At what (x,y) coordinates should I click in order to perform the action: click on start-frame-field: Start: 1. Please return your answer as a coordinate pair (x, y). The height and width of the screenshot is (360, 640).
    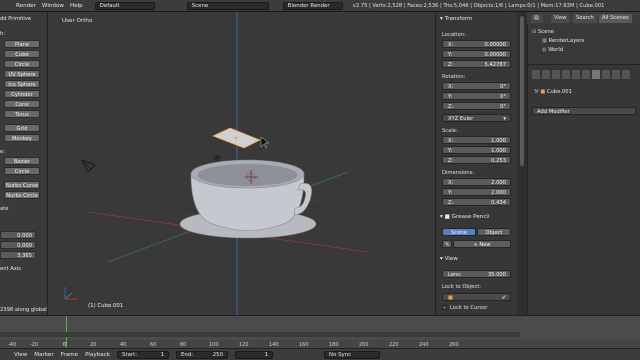
    Looking at the image, I should click on (143, 354).